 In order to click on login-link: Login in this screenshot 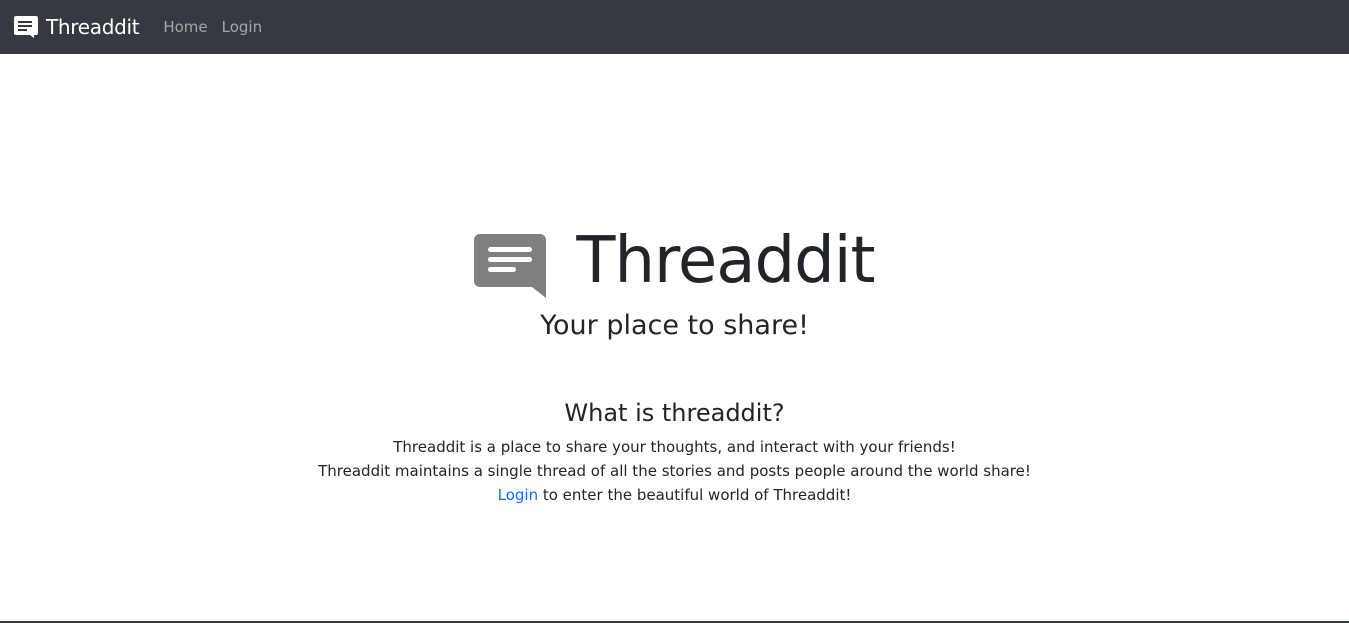, I will do `click(518, 495)`.